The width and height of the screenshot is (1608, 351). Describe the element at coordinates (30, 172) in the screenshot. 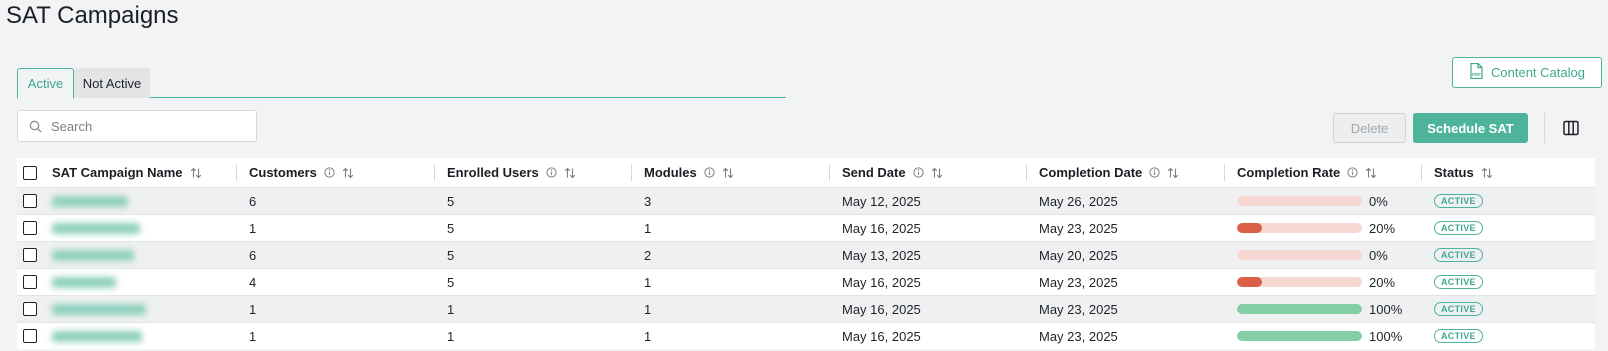

I see `select-all-checkbox` at that location.